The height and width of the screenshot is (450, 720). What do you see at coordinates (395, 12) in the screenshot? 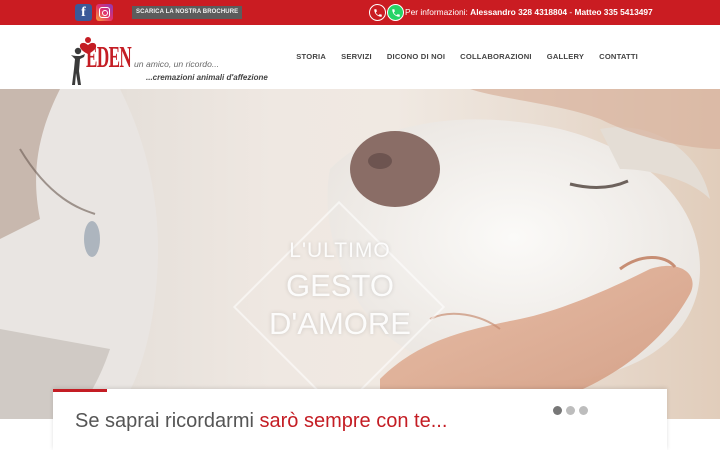
I see `whatsapp-icon` at bounding box center [395, 12].